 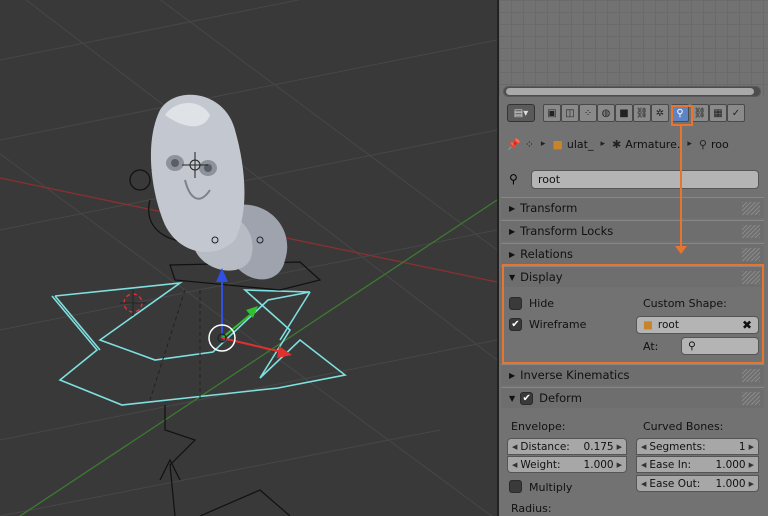 I want to click on distance-field: ◀ Distance: 0.175 ▶, so click(x=567, y=446).